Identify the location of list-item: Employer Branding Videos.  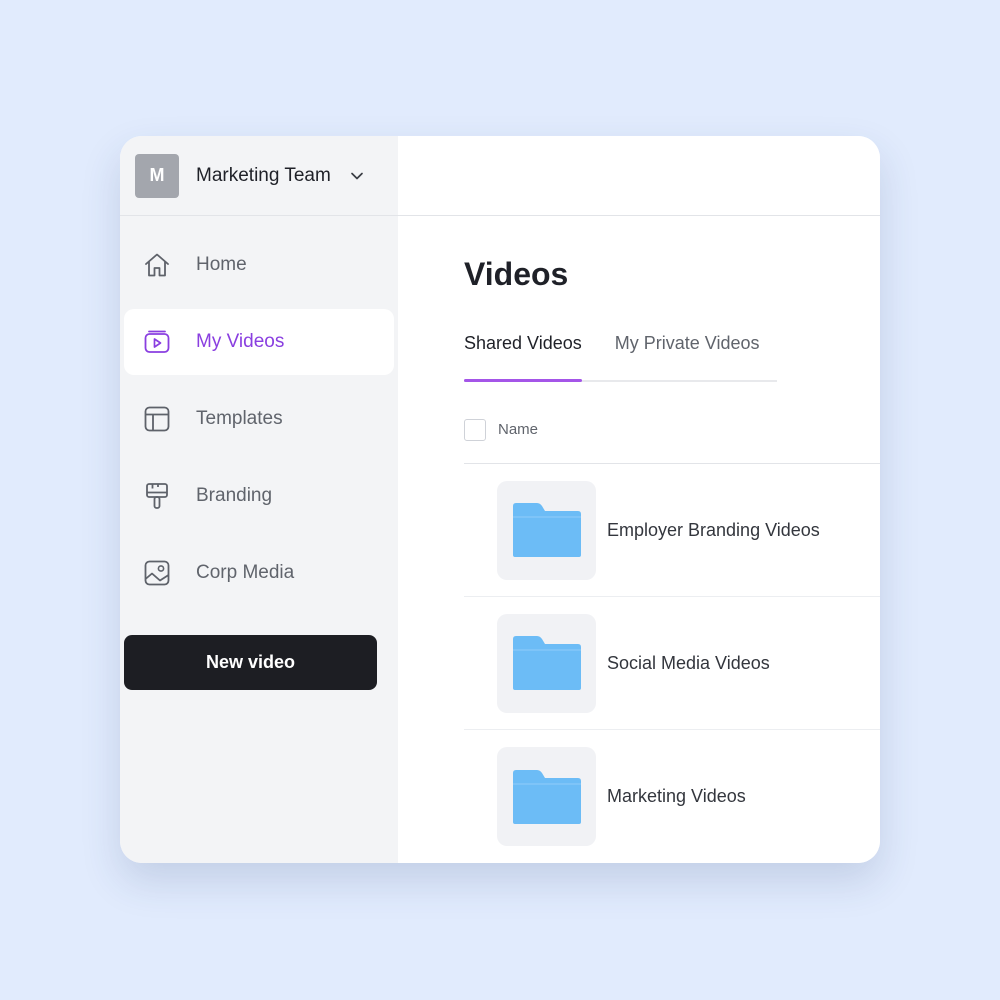
(672, 530).